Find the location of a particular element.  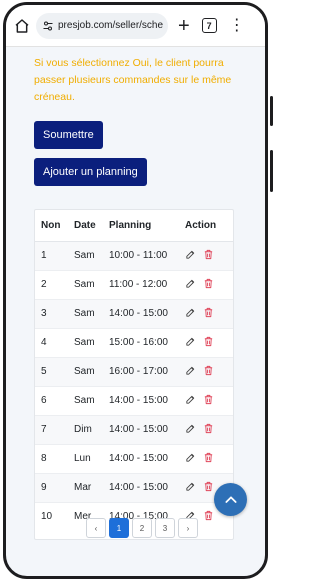

table-row: 6 Sam 14:00 - 15:00 is located at coordinates (134, 400).